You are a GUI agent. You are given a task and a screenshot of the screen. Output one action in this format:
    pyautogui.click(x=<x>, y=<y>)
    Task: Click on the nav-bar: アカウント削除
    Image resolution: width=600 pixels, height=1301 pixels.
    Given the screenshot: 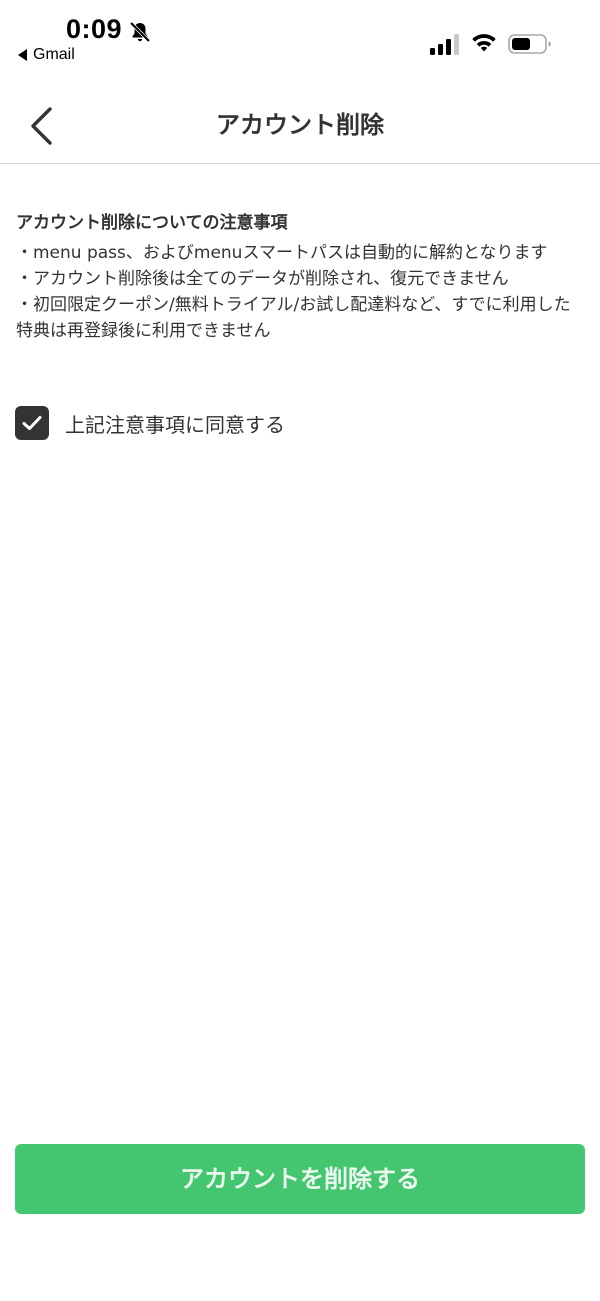 What is the action you would take?
    pyautogui.click(x=300, y=126)
    